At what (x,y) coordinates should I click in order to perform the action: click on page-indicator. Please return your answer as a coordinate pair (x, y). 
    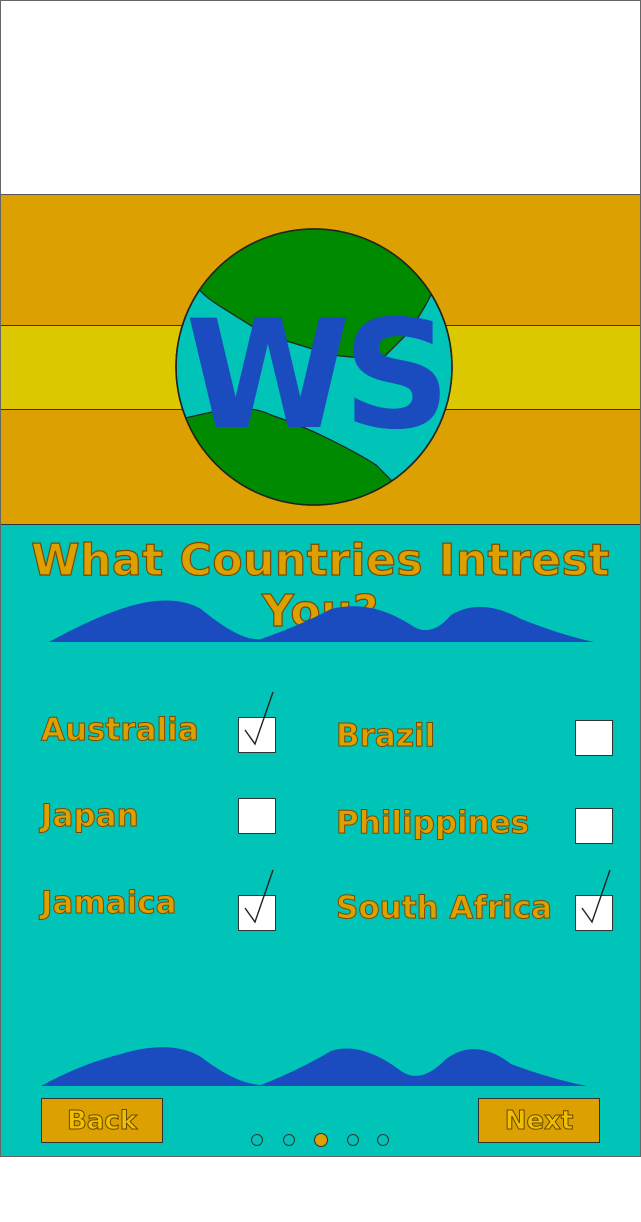
    Looking at the image, I should click on (321, 1140).